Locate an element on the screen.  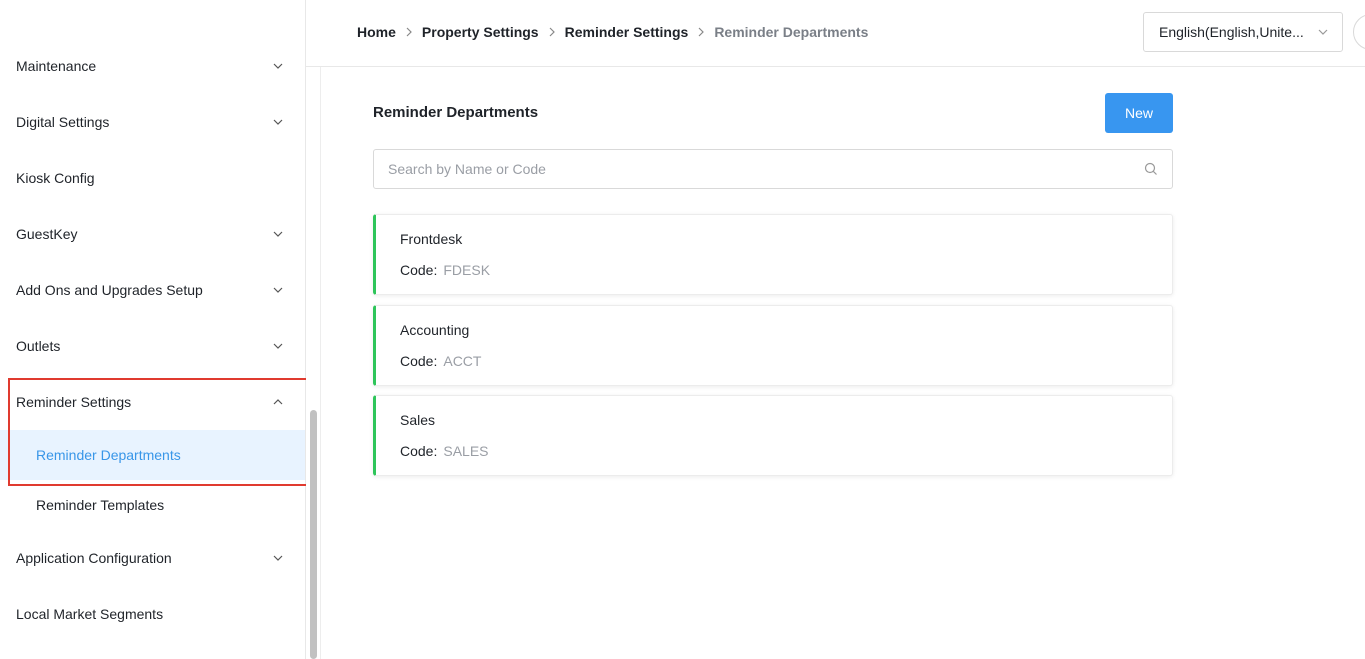
user-avatar-button is located at coordinates (1359, 32).